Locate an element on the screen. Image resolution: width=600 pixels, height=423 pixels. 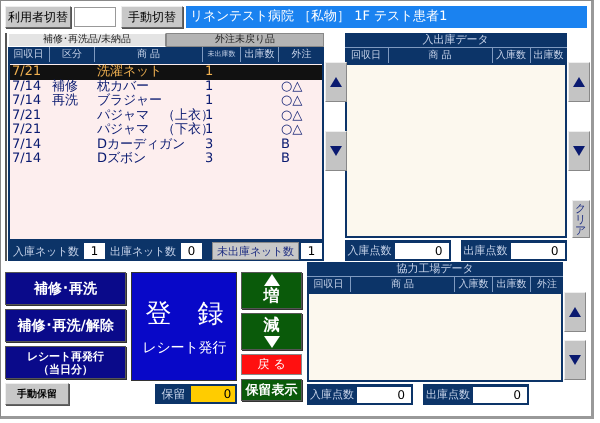
hold-value: 0 is located at coordinates (213, 394).